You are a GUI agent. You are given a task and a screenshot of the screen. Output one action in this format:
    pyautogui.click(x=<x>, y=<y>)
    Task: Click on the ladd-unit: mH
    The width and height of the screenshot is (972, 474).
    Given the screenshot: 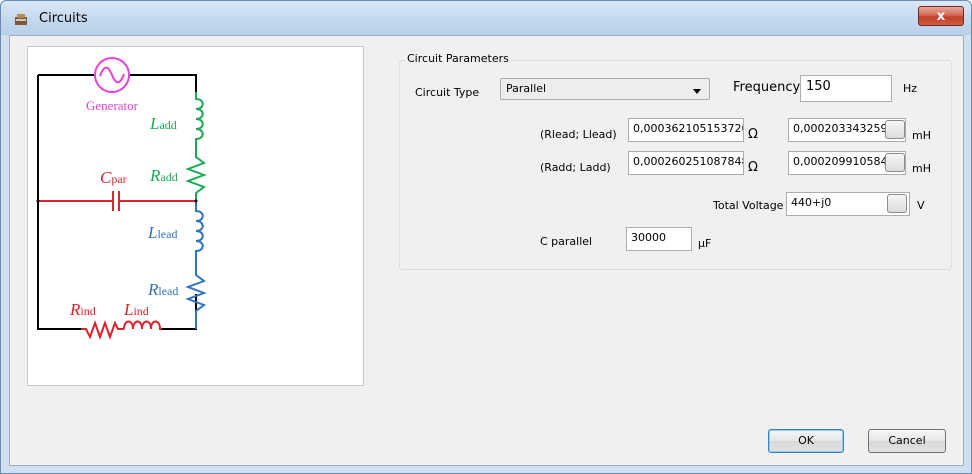 What is the action you would take?
    pyautogui.click(x=921, y=168)
    